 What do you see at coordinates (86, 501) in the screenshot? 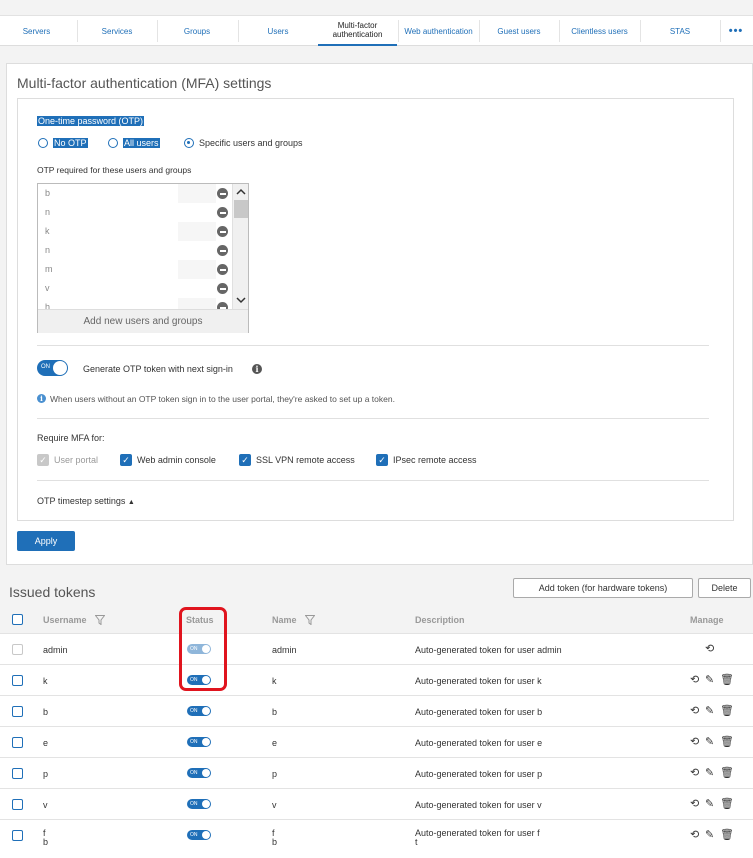
I see `otp-timestep-toggle: OTP timestep settings ▲` at bounding box center [86, 501].